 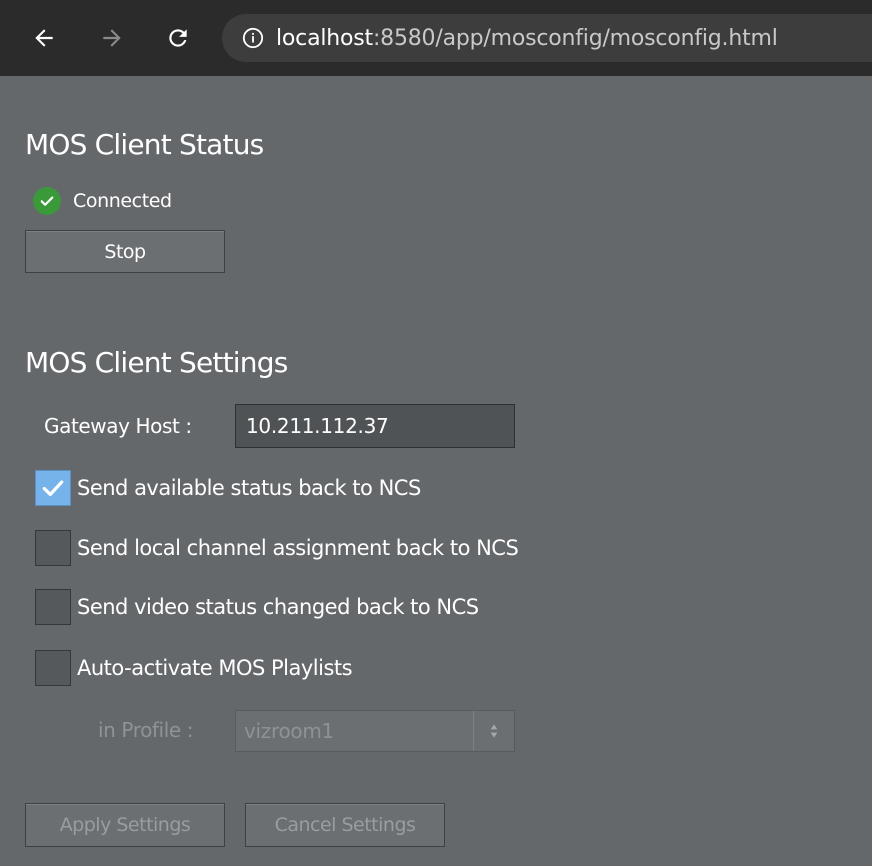 What do you see at coordinates (53, 668) in the screenshot?
I see `checkbox-auto-activate-playlists` at bounding box center [53, 668].